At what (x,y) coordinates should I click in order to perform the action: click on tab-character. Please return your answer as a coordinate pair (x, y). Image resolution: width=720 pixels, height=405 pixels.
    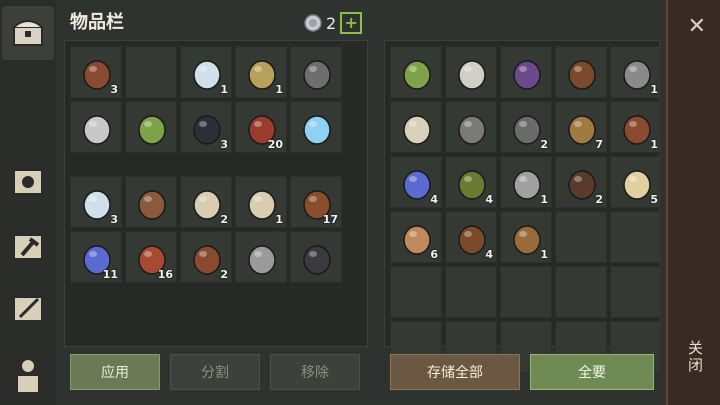
    Looking at the image, I should click on (28, 375).